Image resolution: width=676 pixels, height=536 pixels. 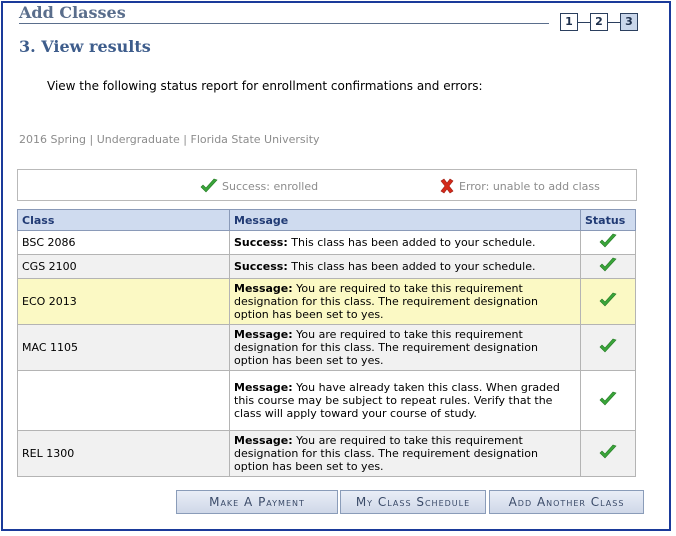 I want to click on legend-error: Error: unable to add class, so click(x=519, y=186).